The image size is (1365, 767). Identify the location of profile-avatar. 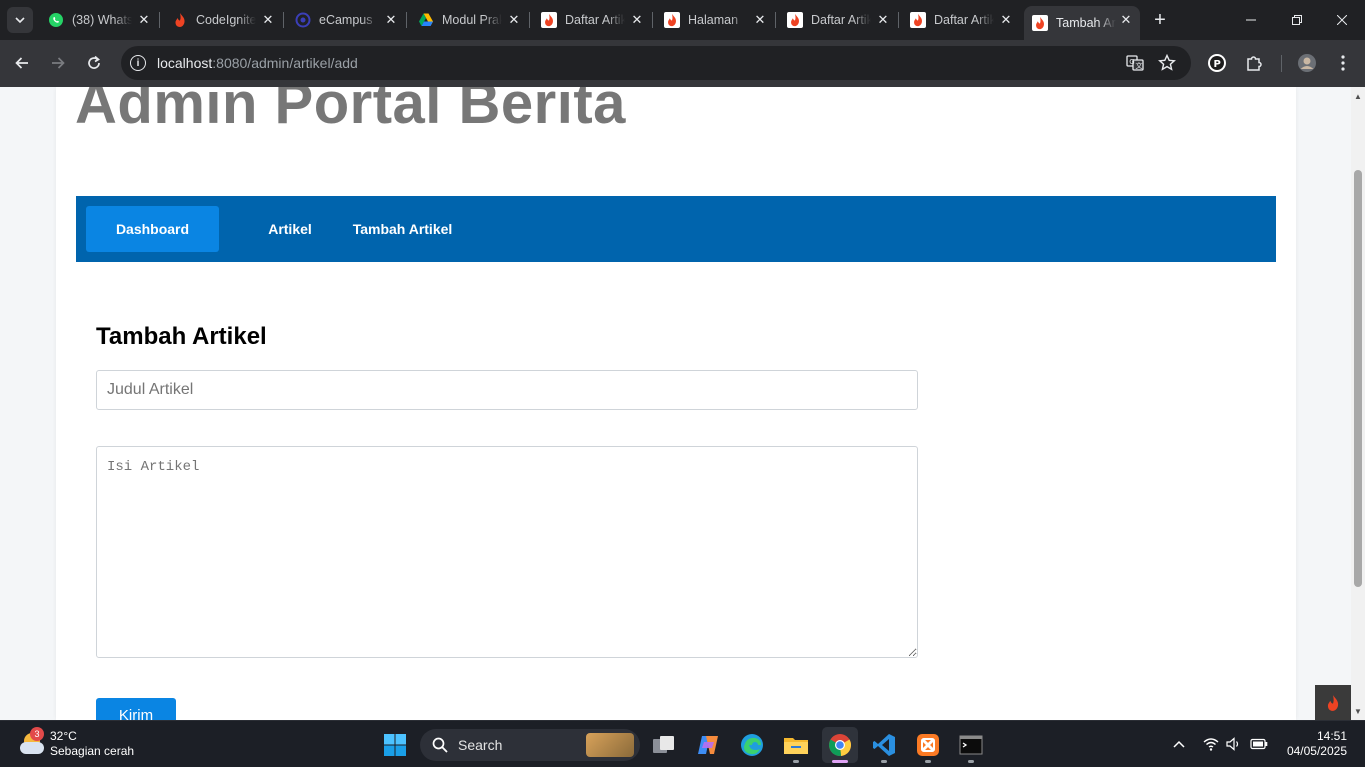
(1307, 63).